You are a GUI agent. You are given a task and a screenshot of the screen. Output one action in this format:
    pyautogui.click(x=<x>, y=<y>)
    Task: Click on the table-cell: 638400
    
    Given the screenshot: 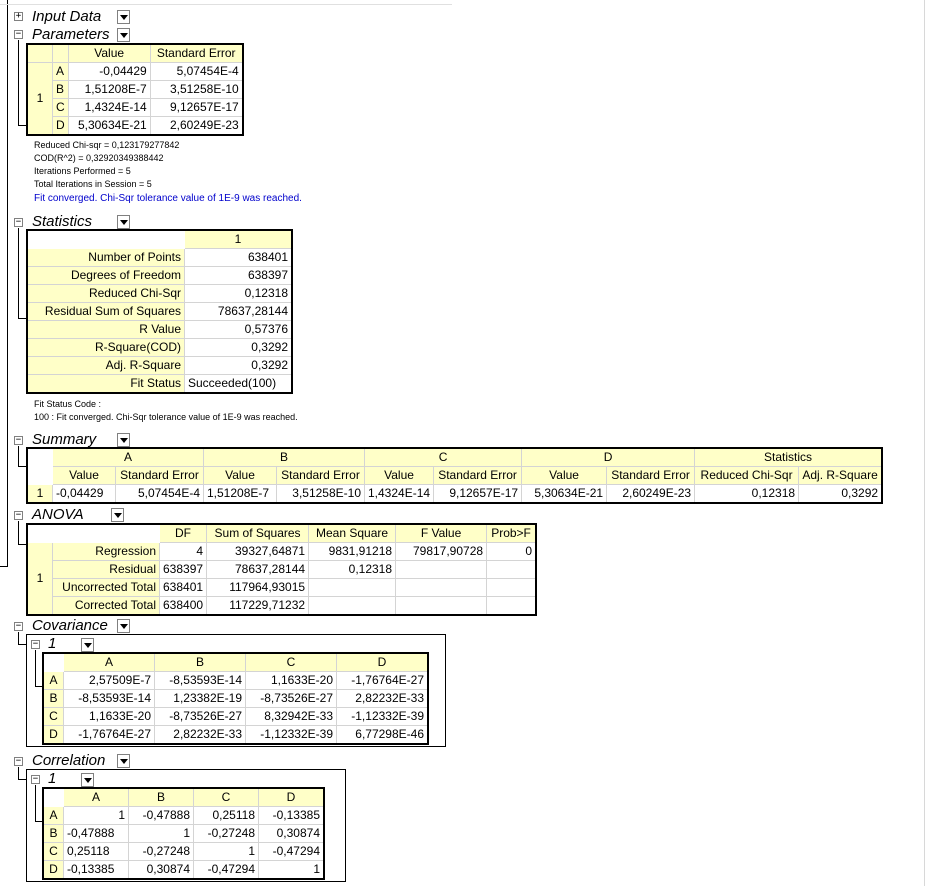 What is the action you would take?
    pyautogui.click(x=183, y=606)
    